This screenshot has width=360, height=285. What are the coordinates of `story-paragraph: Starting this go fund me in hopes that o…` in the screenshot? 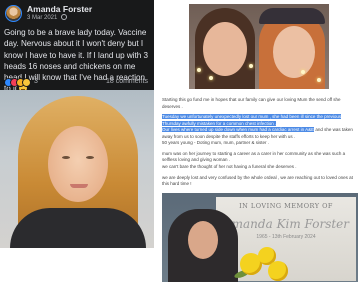 It's located at (251, 103).